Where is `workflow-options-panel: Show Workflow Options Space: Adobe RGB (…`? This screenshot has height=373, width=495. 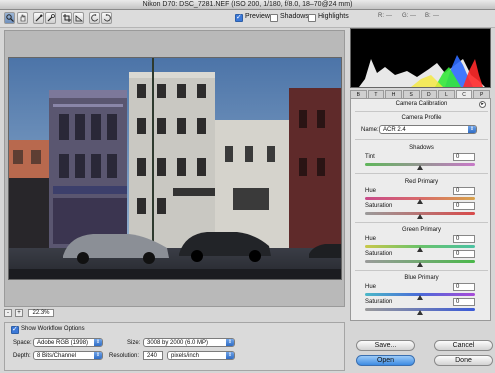 workflow-options-panel: Show Workflow Options Space: Adobe RGB (… is located at coordinates (174, 346).